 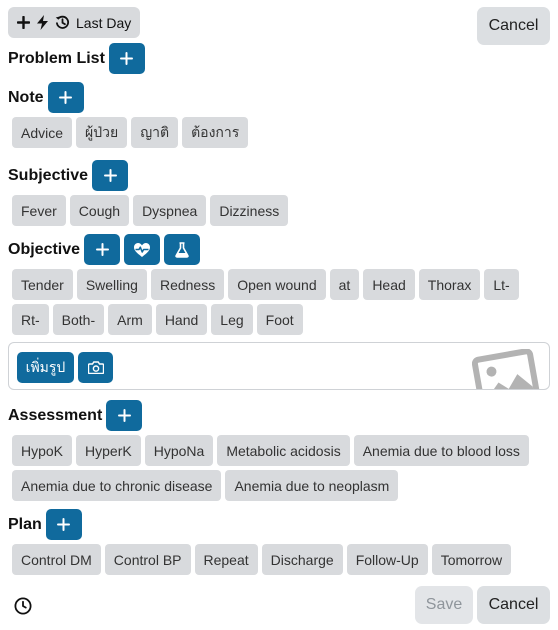 What do you see at coordinates (279, 319) in the screenshot?
I see `objective-chip: Foot` at bounding box center [279, 319].